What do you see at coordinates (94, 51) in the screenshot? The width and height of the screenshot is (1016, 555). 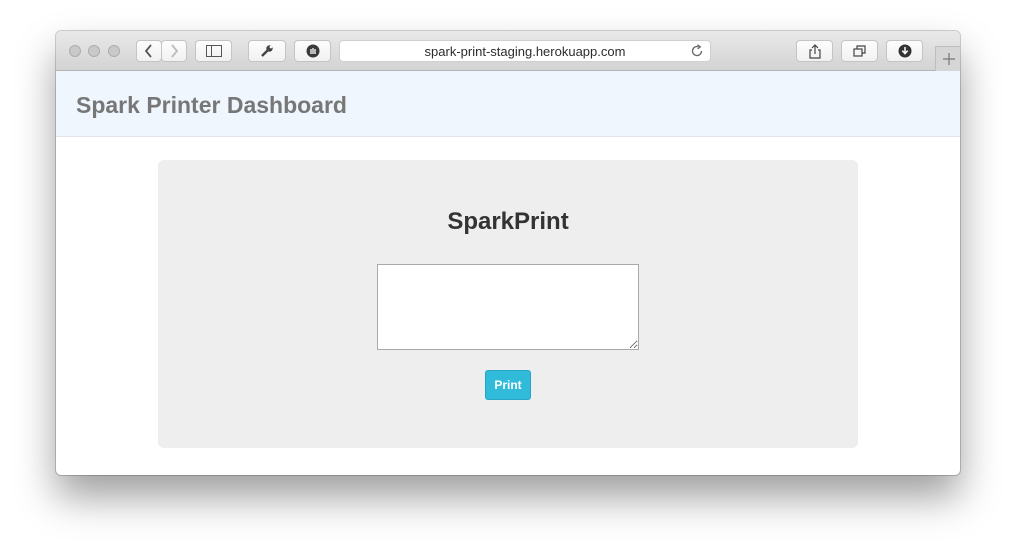 I see `minimize-window-button` at bounding box center [94, 51].